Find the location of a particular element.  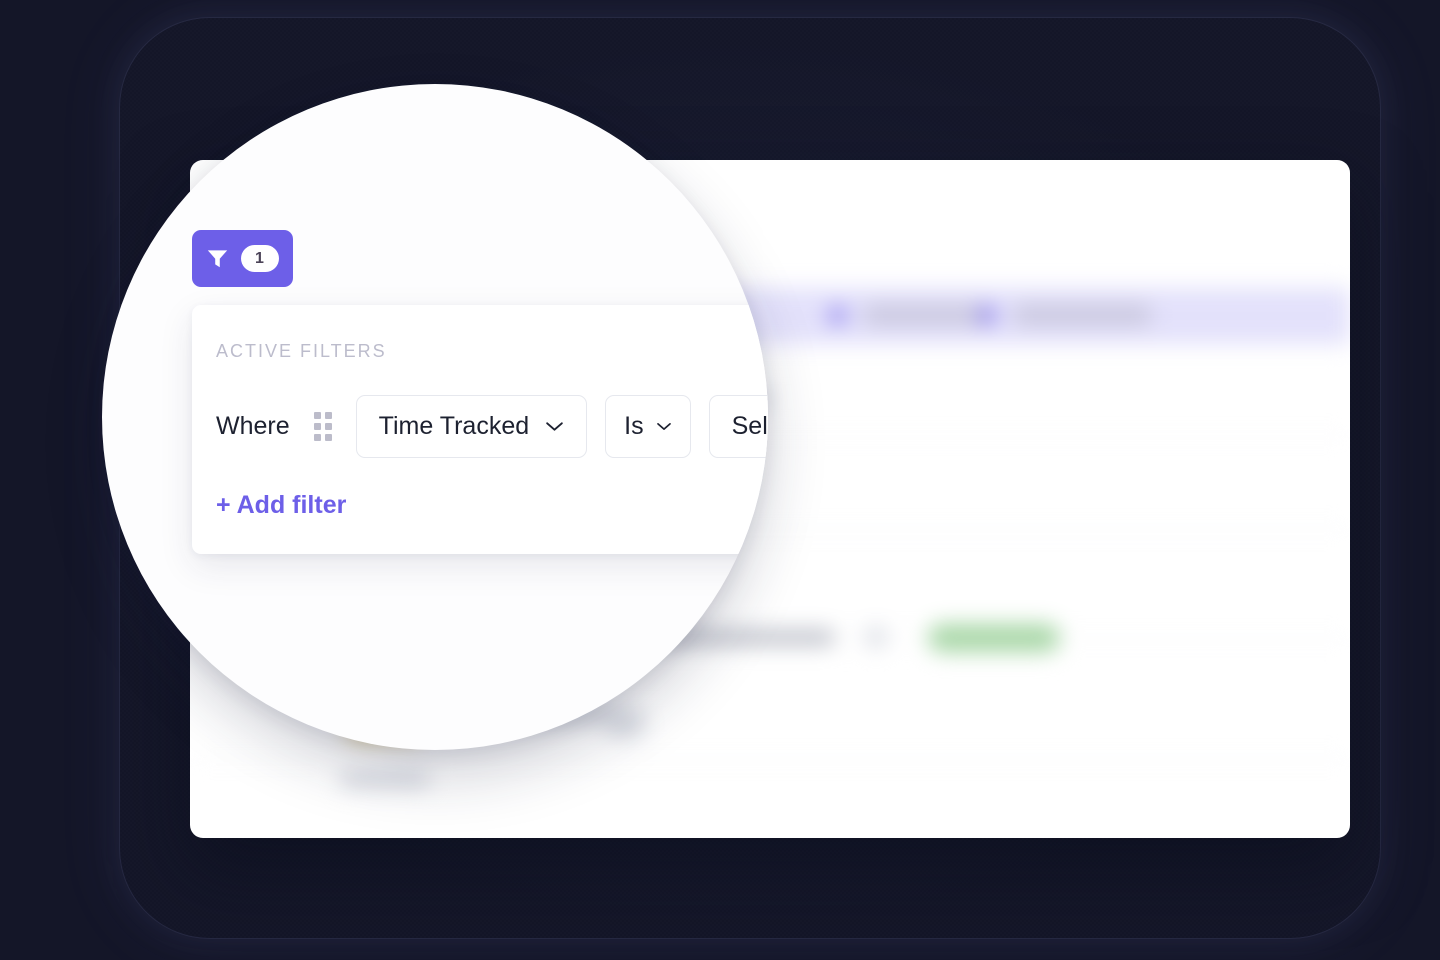

add-filter-button: + Add filter is located at coordinates (281, 505).